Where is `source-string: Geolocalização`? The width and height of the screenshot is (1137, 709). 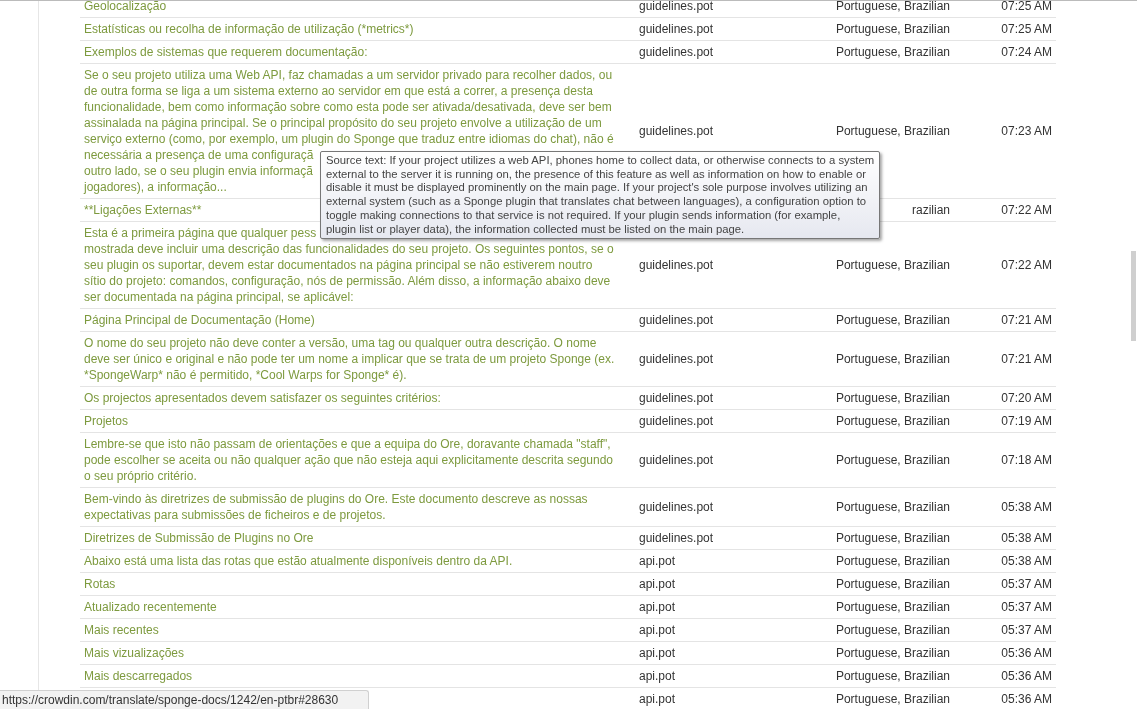
source-string: Geolocalização is located at coordinates (357, 9).